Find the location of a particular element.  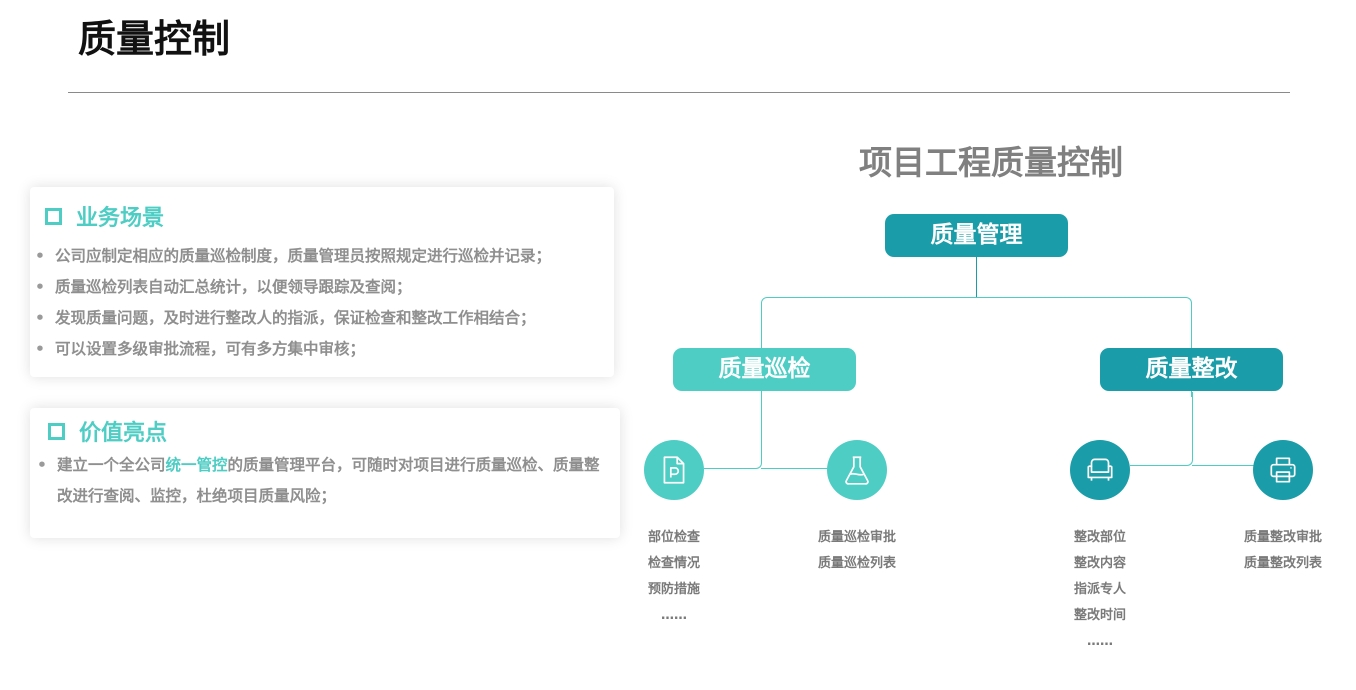

list-item: 质量巡检列表自动汇总统计，以便领导跟踪及查阅； is located at coordinates (293, 287).